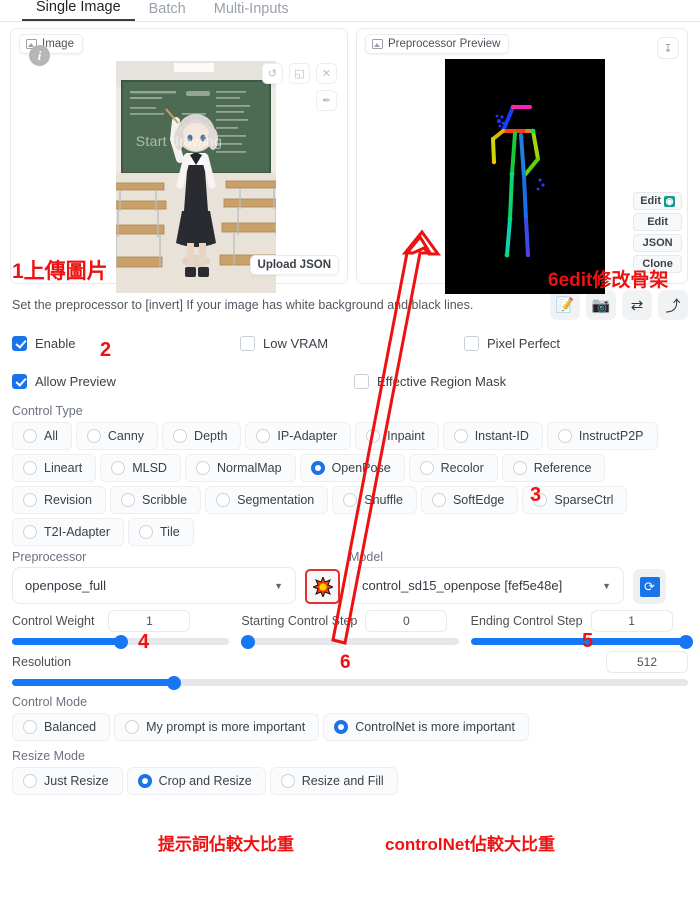  Describe the element at coordinates (167, 10) in the screenshot. I see `tab-batch: Batch` at that location.